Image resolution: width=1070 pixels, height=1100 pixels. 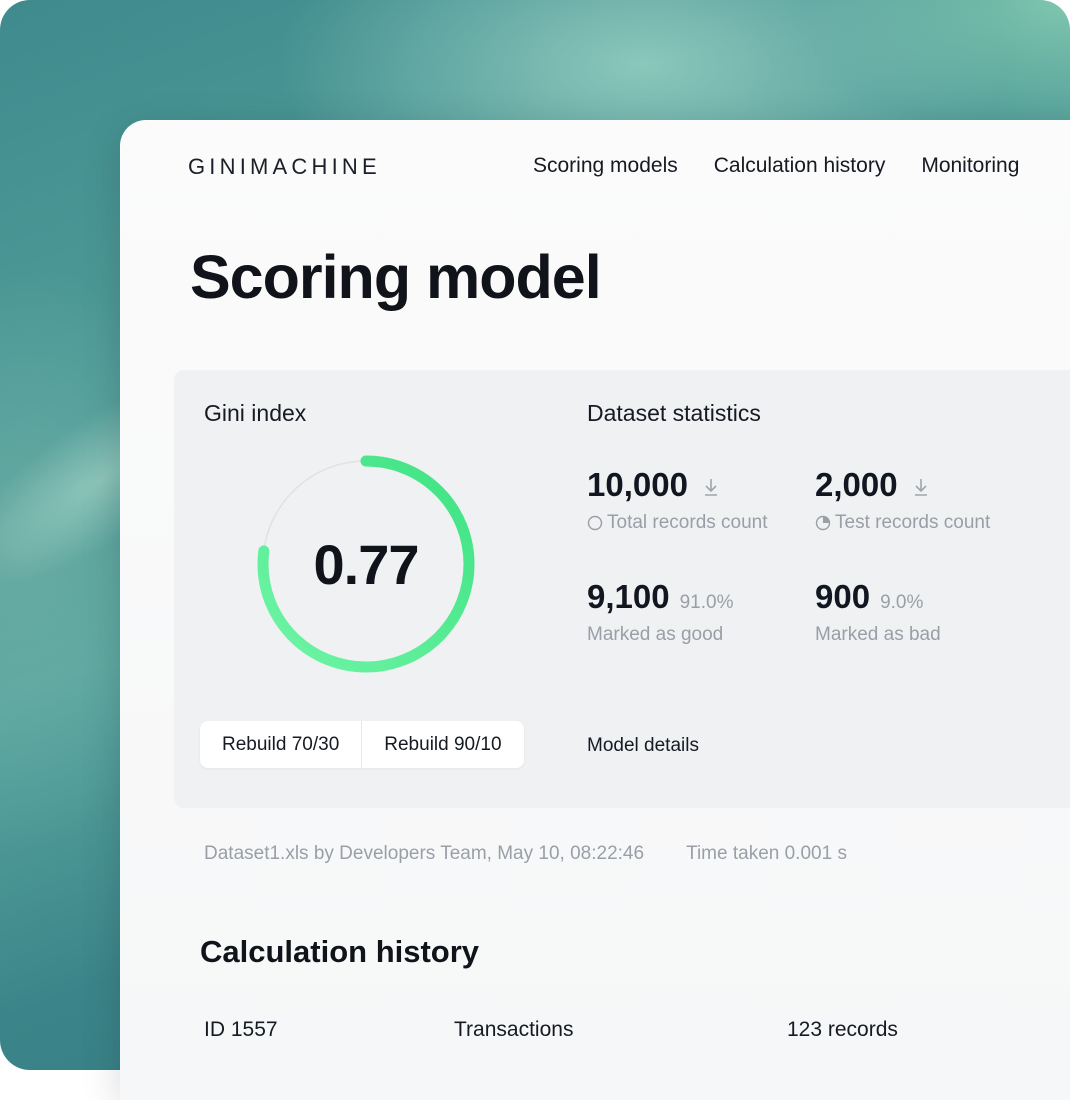 I want to click on dataset-statistics-title: Dataset statistics, so click(x=674, y=413).